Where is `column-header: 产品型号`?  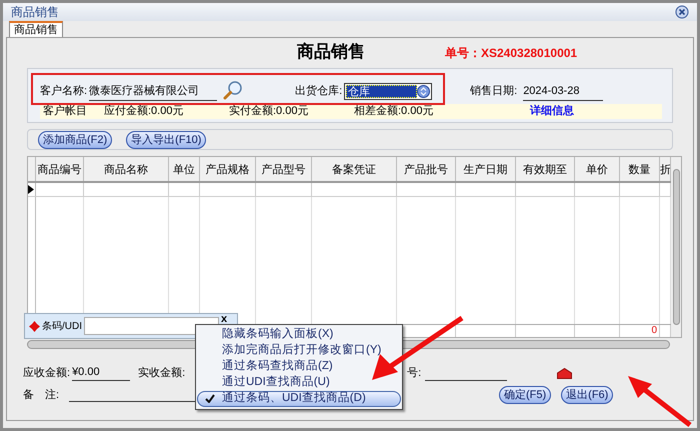 column-header: 产品型号 is located at coordinates (284, 169).